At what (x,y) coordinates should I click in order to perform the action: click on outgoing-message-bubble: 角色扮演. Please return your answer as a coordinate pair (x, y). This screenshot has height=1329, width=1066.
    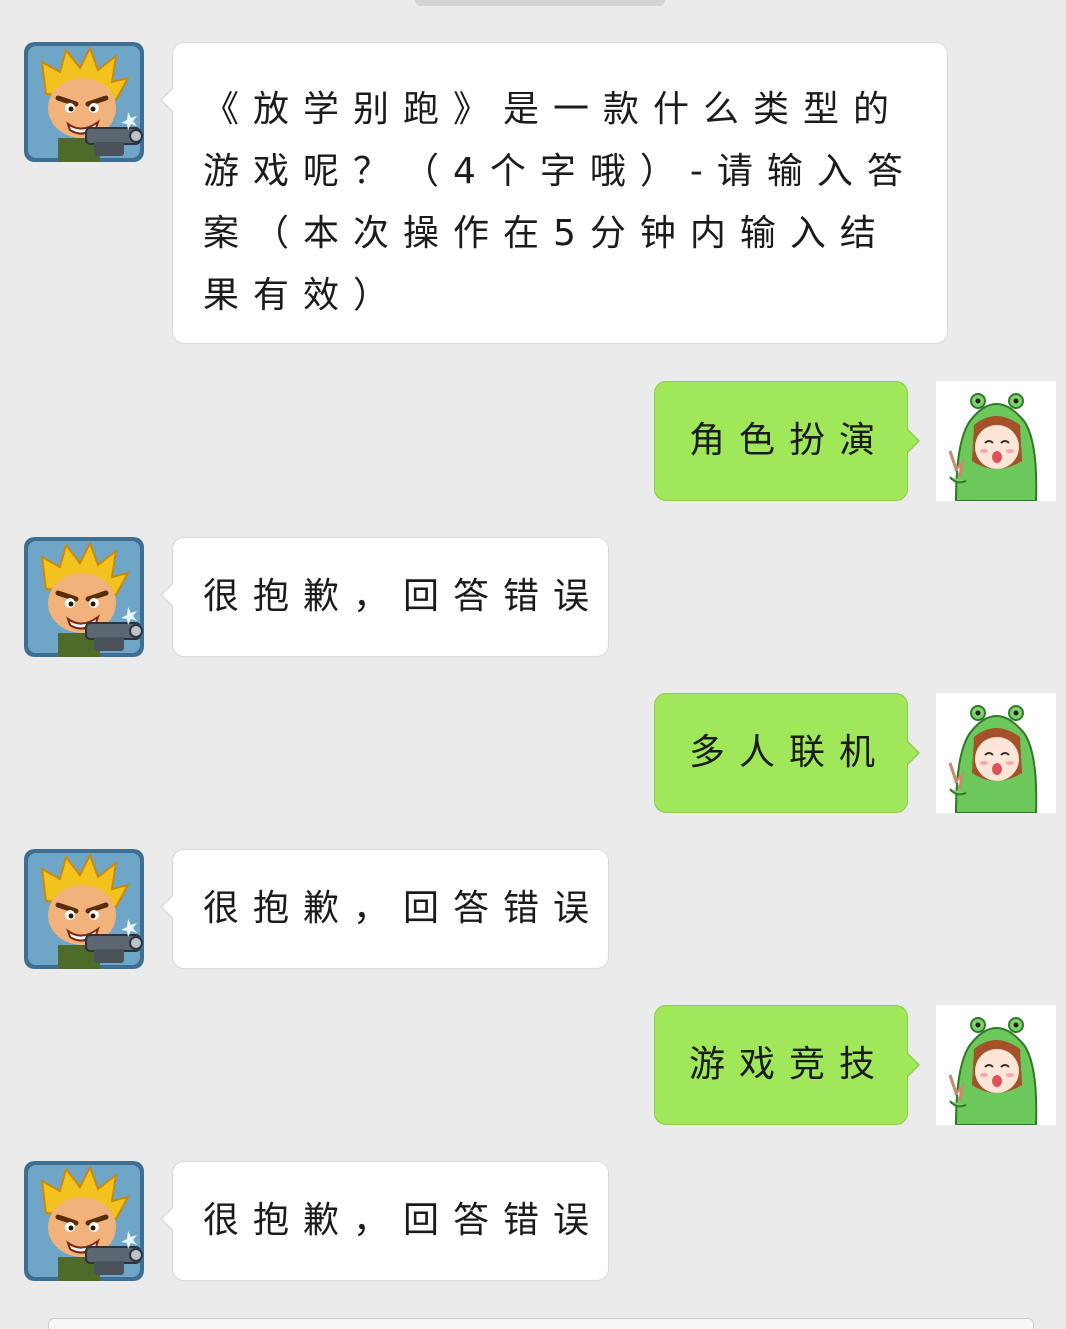
    Looking at the image, I should click on (787, 441).